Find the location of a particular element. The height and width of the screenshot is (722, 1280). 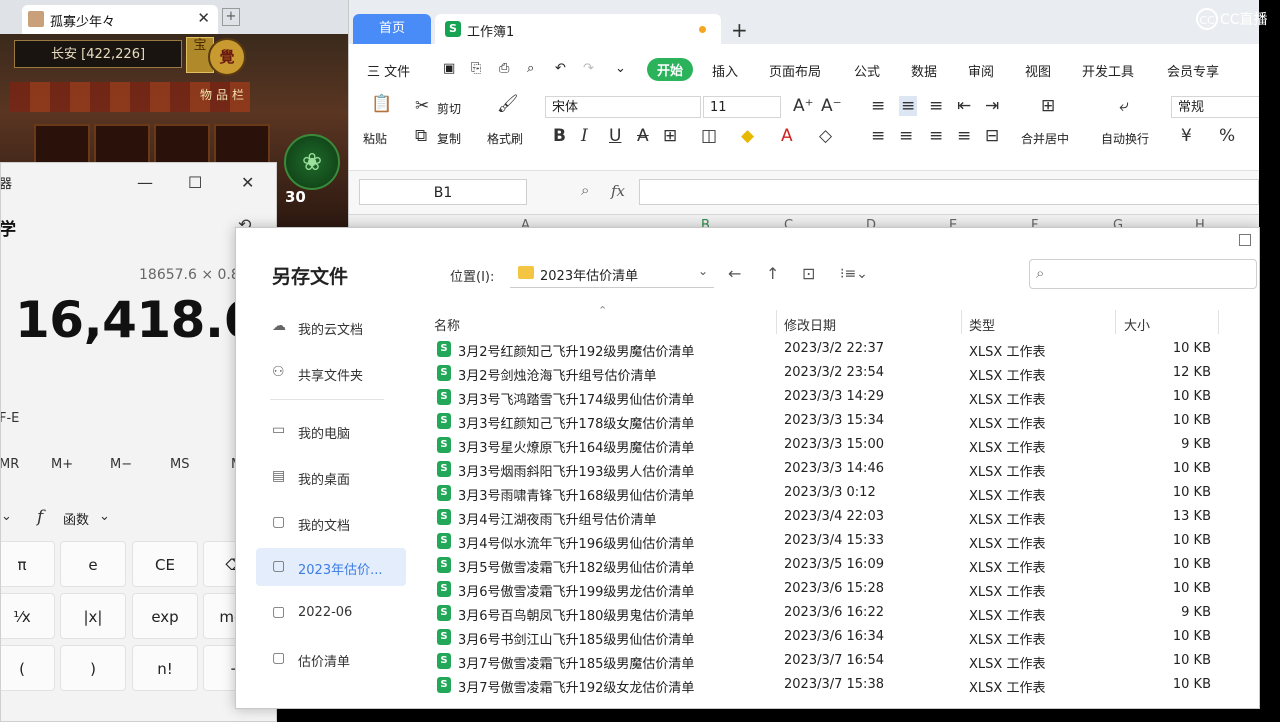

exp-key: exp is located at coordinates (165, 616).